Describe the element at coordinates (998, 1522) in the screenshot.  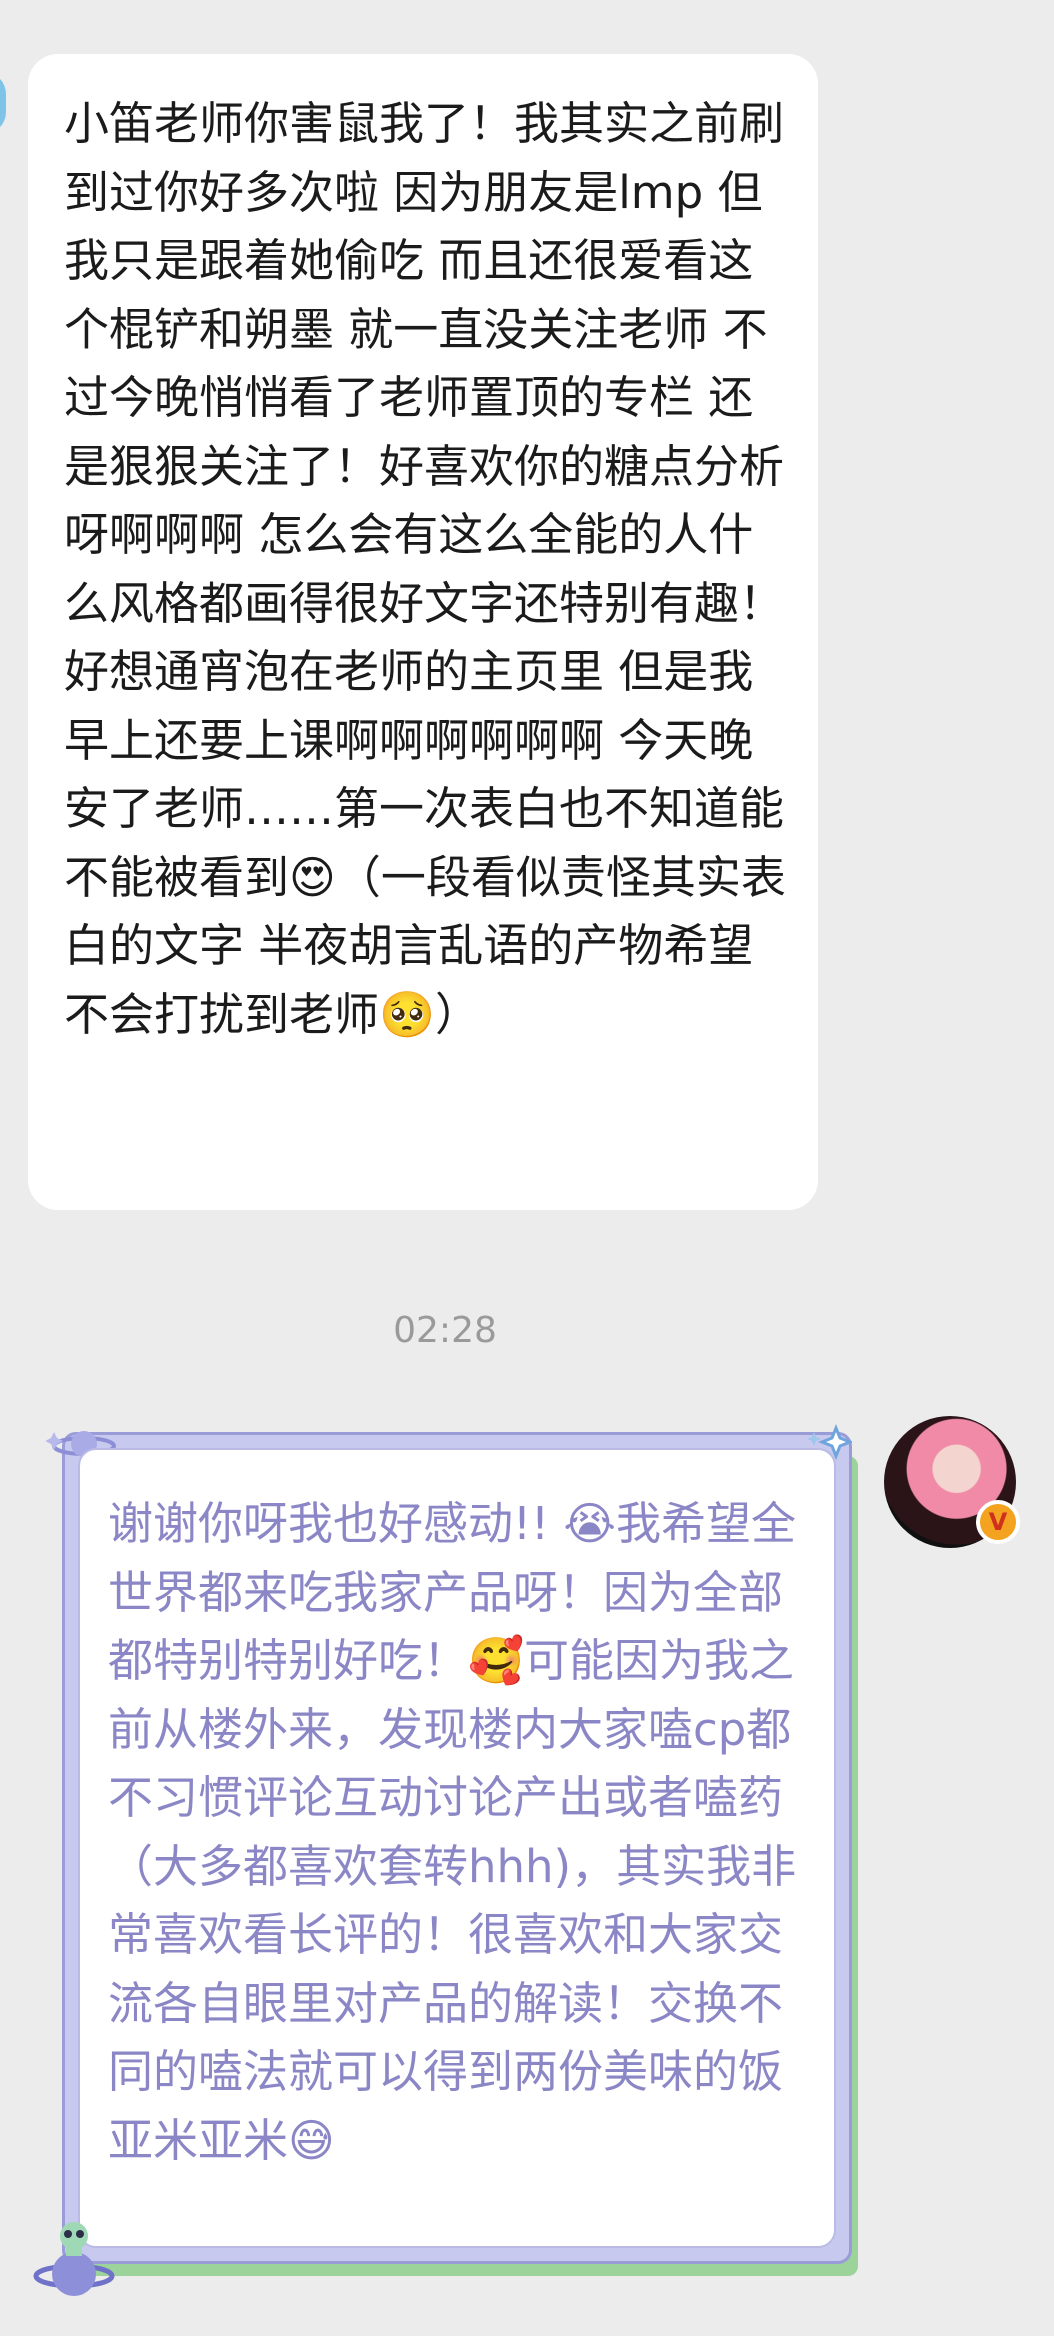
I see `verified-badge-icon: V` at that location.